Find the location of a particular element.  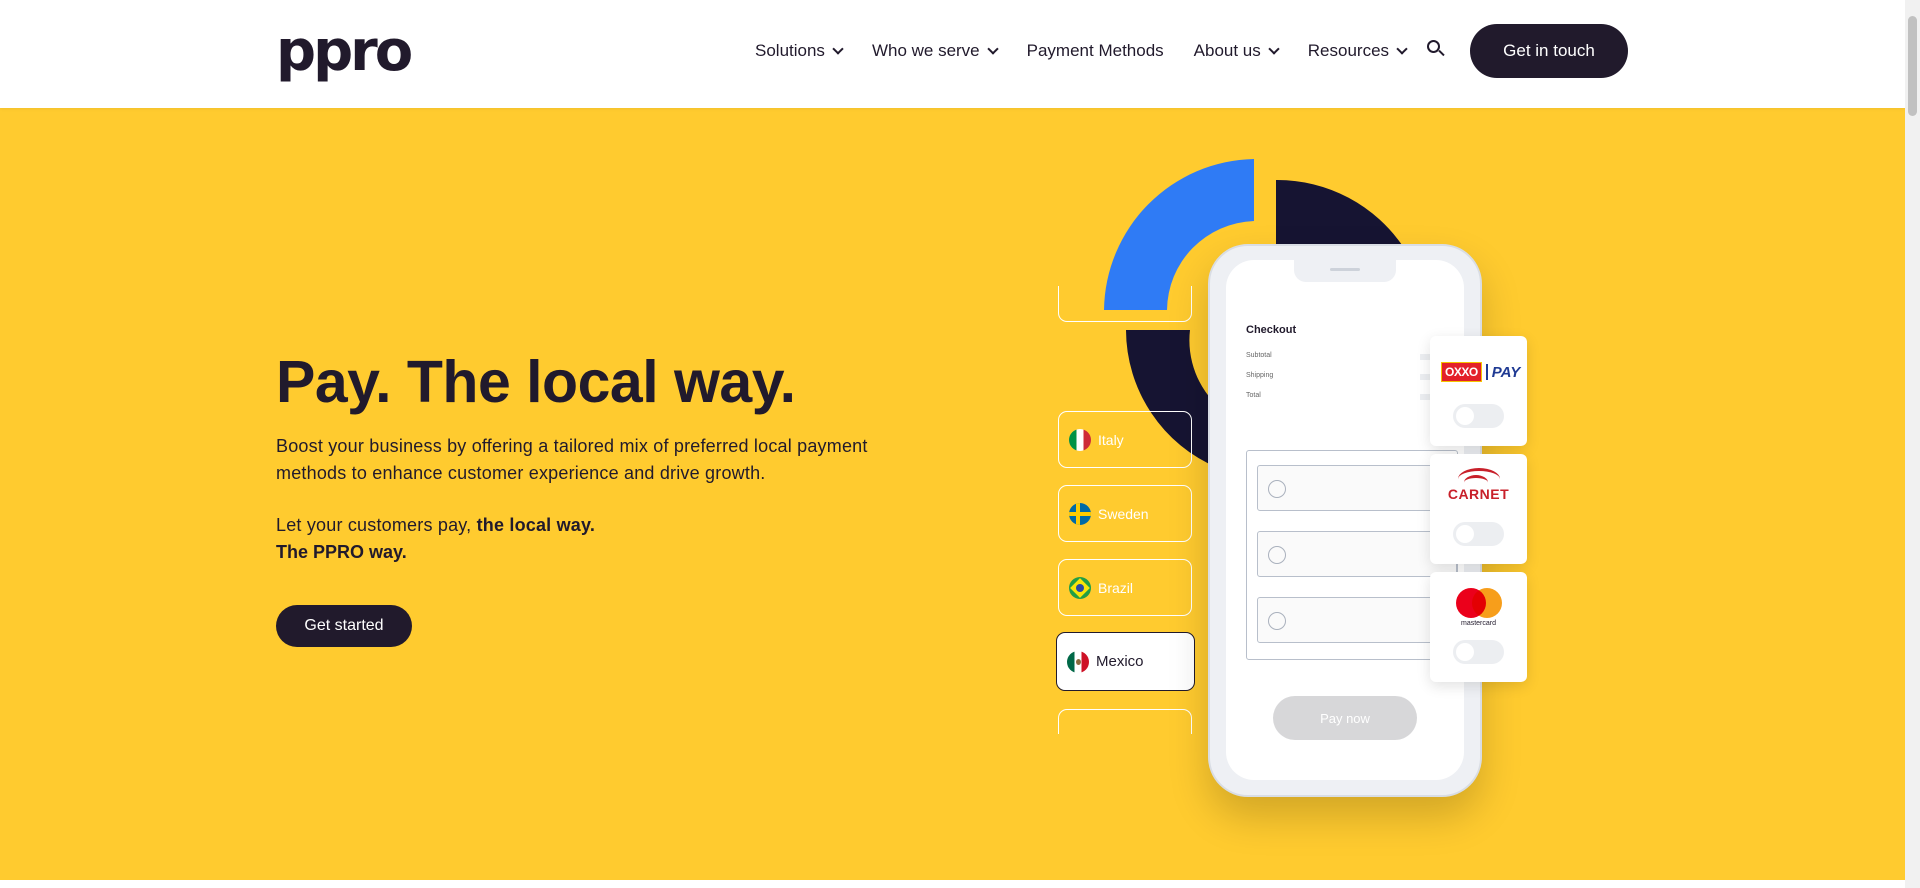

checkout-row: Total is located at coordinates (1346, 396).